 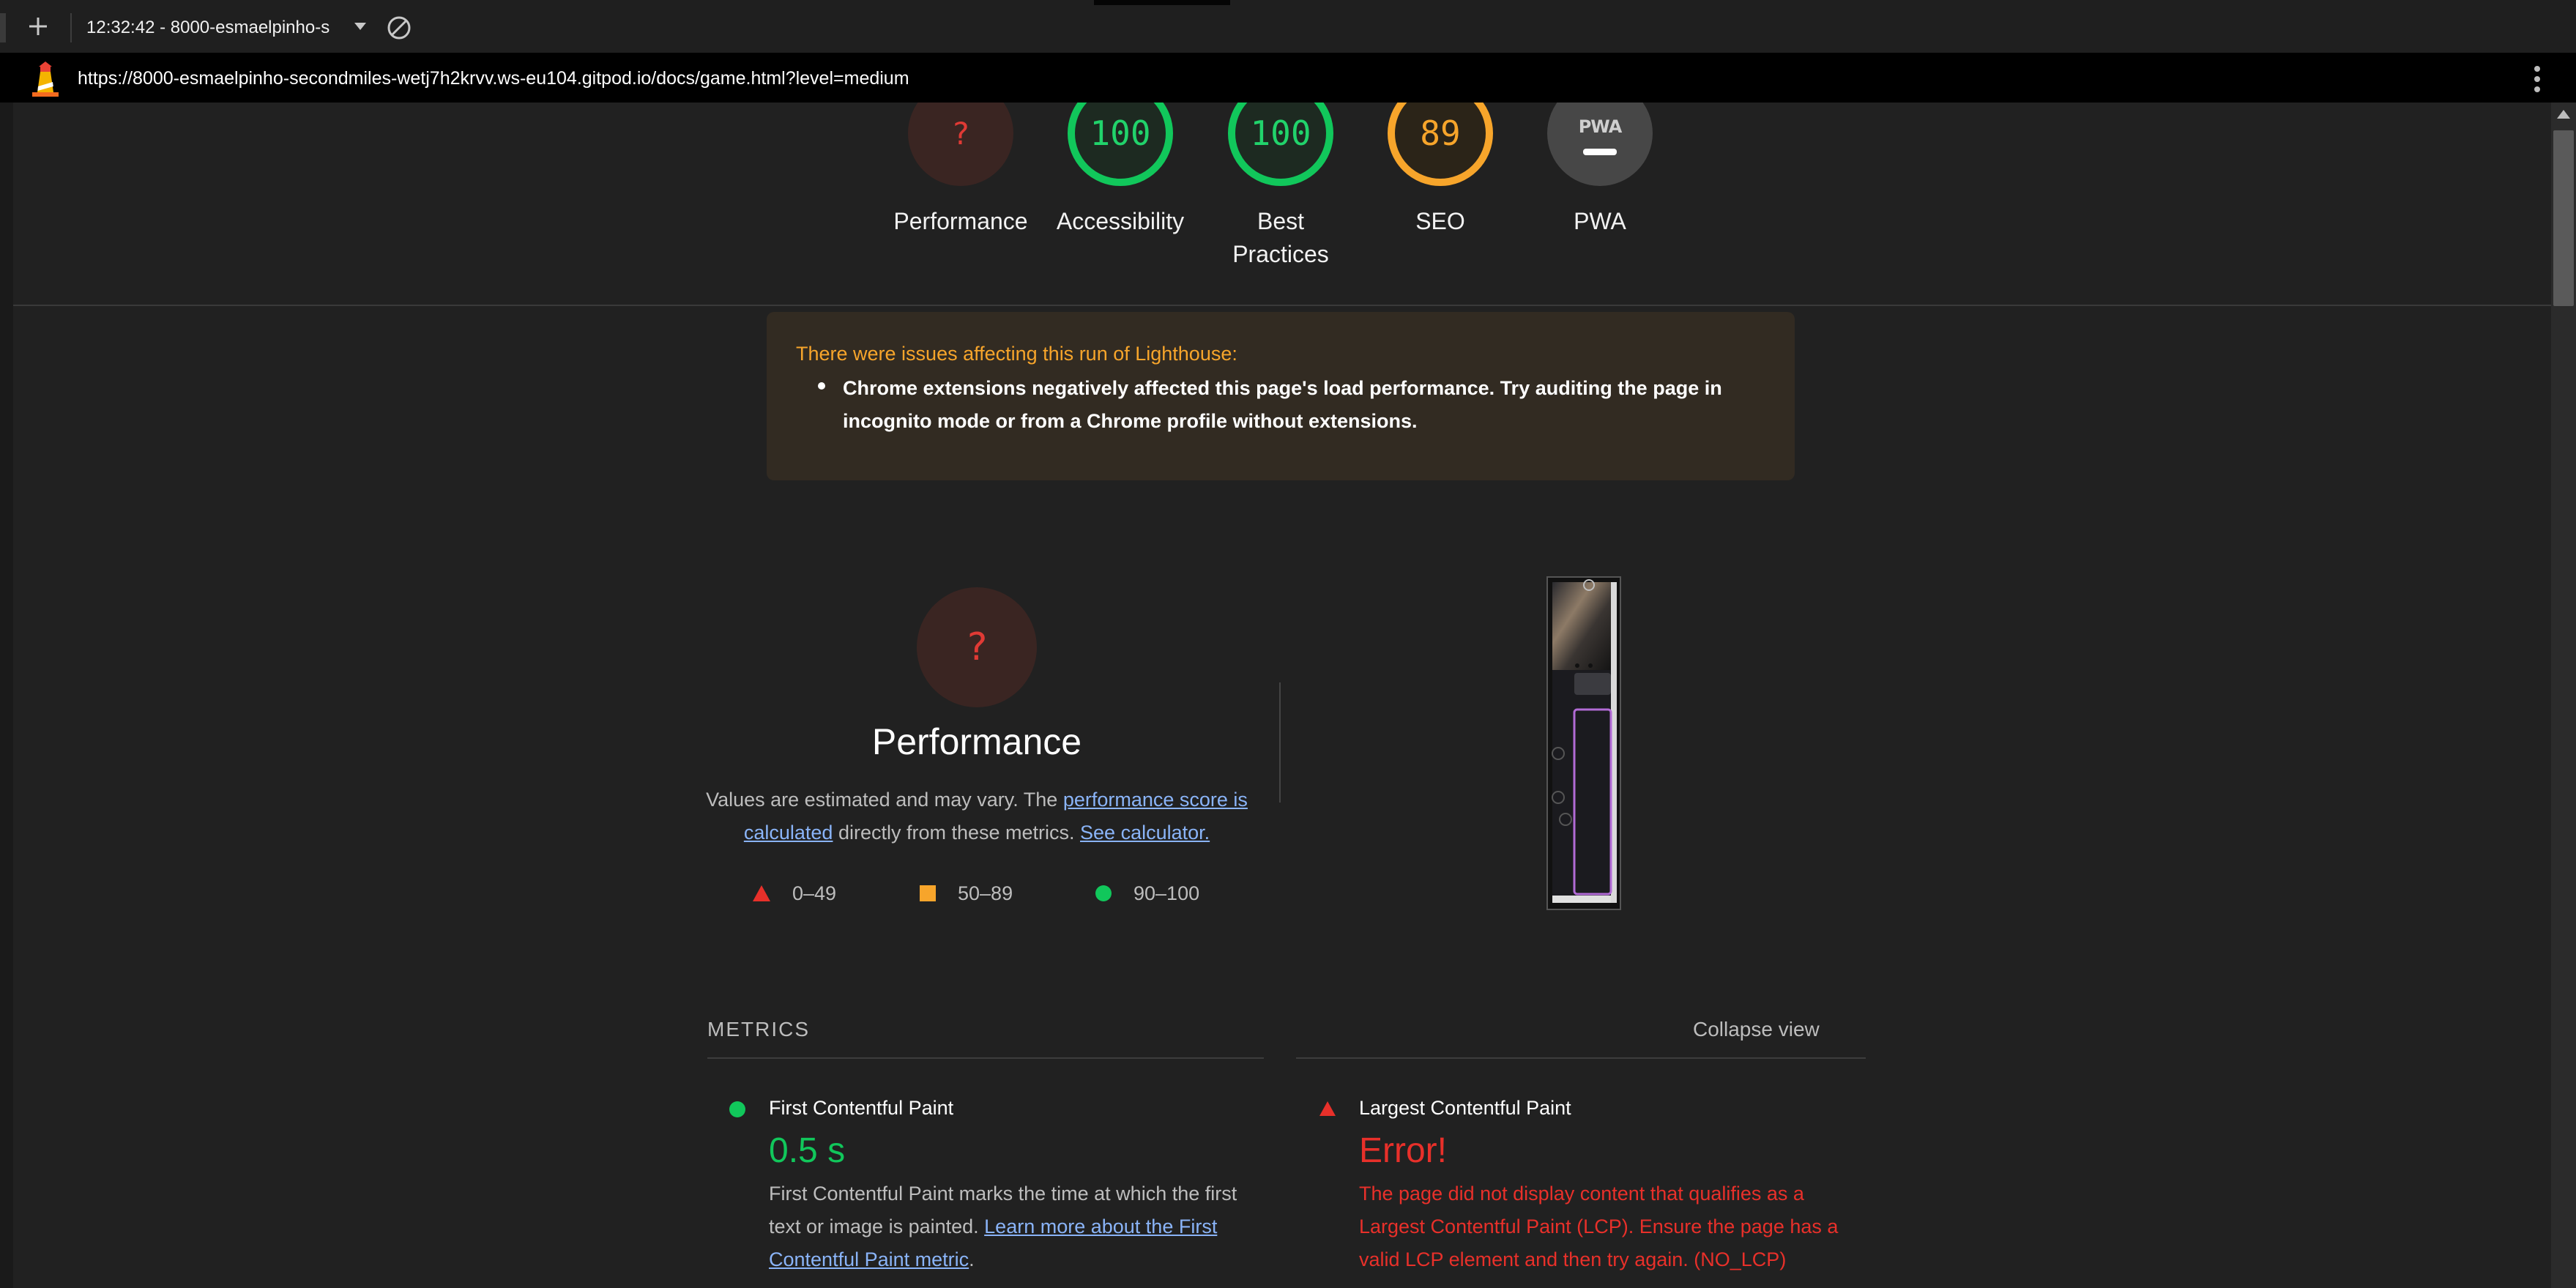 I want to click on metrics-divider-left, so click(x=985, y=1058).